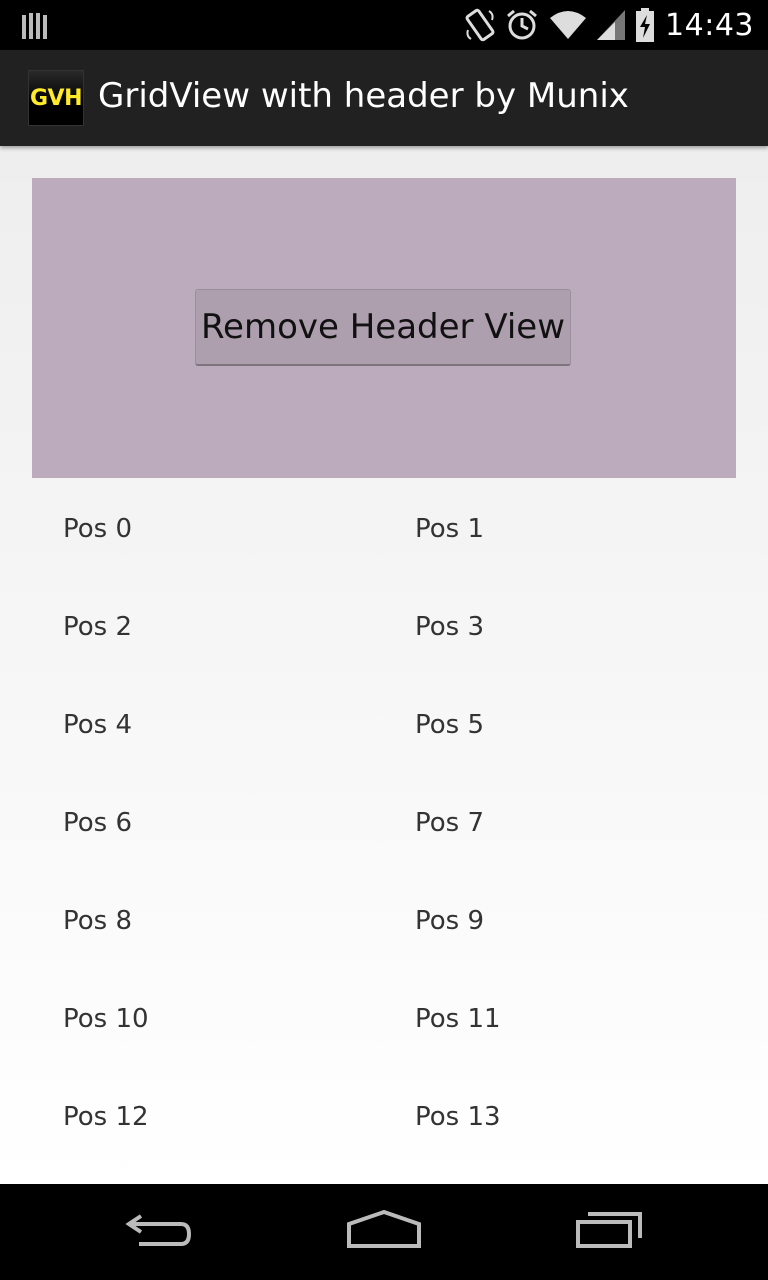  Describe the element at coordinates (450, 627) in the screenshot. I see `grid-item-label: Pos 3` at that location.